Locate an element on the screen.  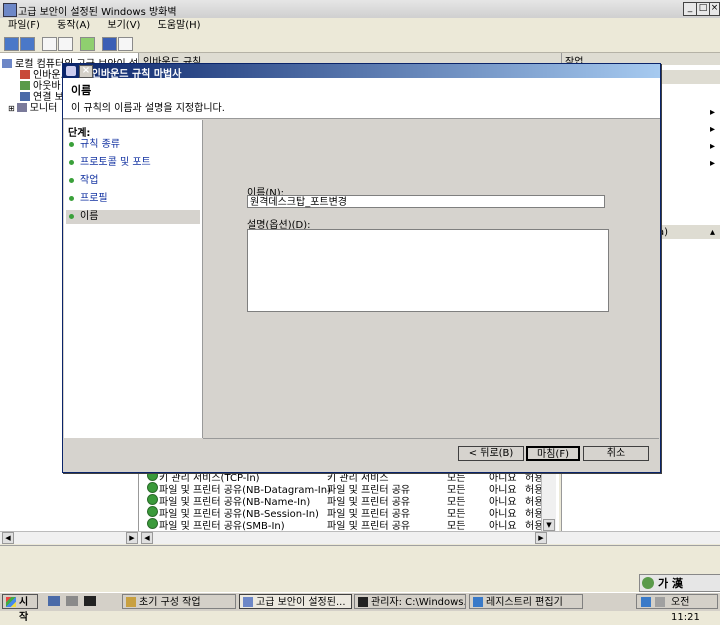
steps-header: 단계: is located at coordinates (79, 133).